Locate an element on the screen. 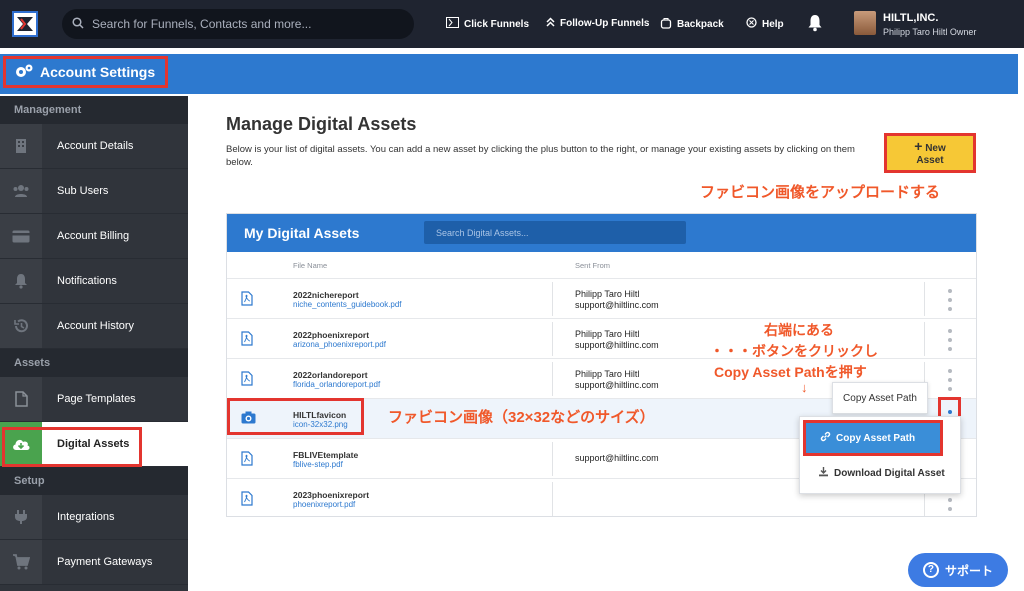  asset-sender: support@hiltlinc.com is located at coordinates (617, 458).